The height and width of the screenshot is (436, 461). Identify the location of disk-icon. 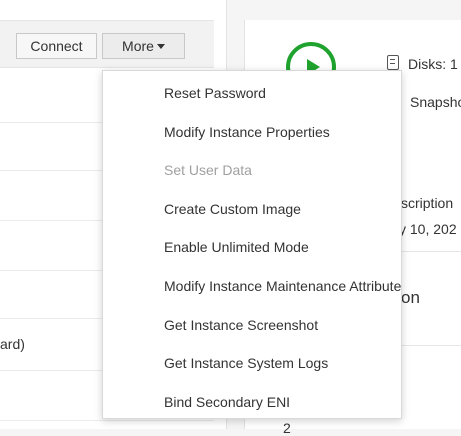
(393, 62).